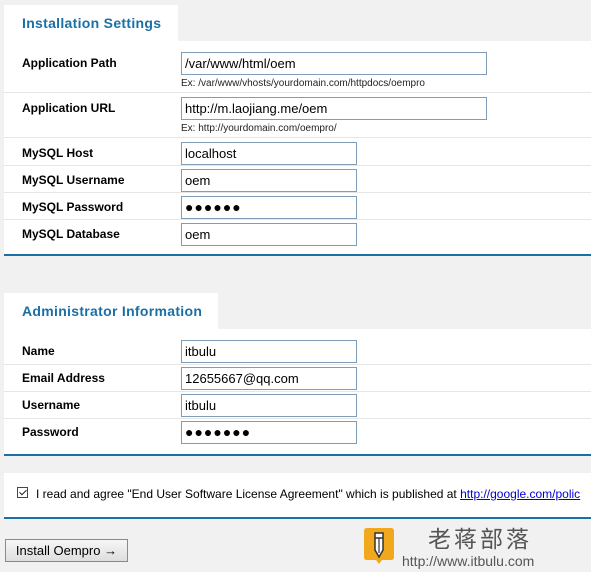 This screenshot has height=572, width=591. What do you see at coordinates (269, 405) in the screenshot?
I see `admin-username-input` at bounding box center [269, 405].